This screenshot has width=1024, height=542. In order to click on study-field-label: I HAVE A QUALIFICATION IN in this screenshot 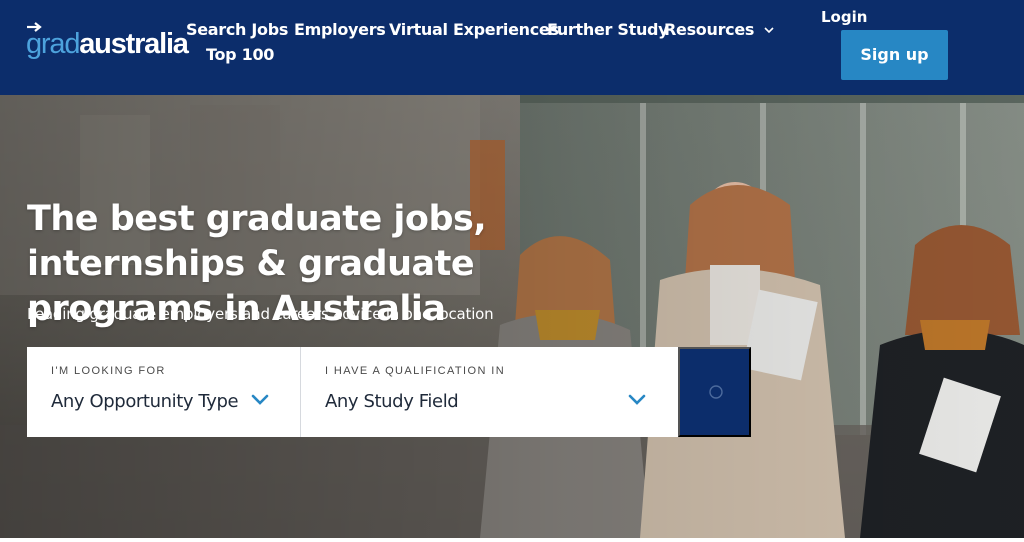, I will do `click(415, 371)`.